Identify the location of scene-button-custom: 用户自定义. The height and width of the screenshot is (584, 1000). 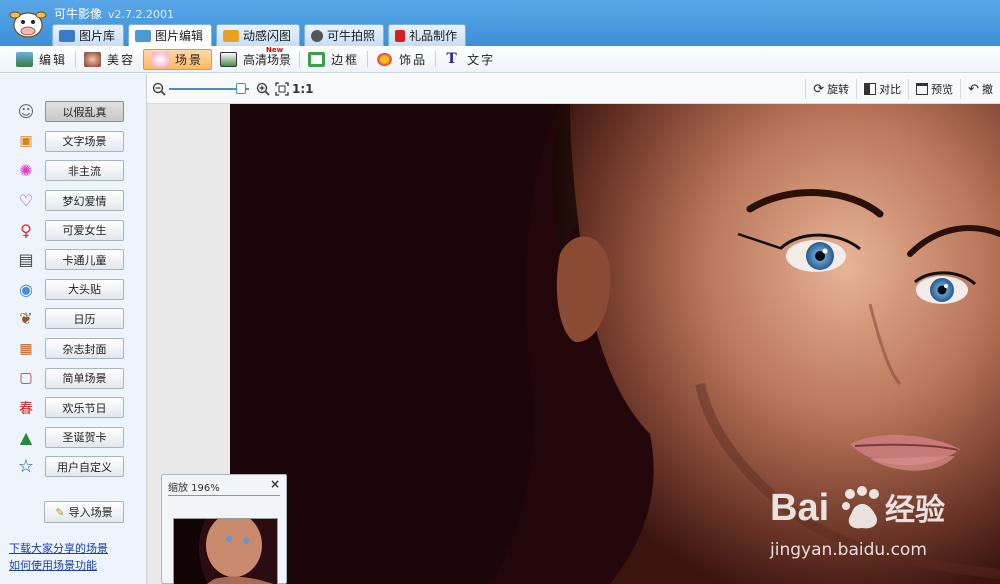
(84, 467).